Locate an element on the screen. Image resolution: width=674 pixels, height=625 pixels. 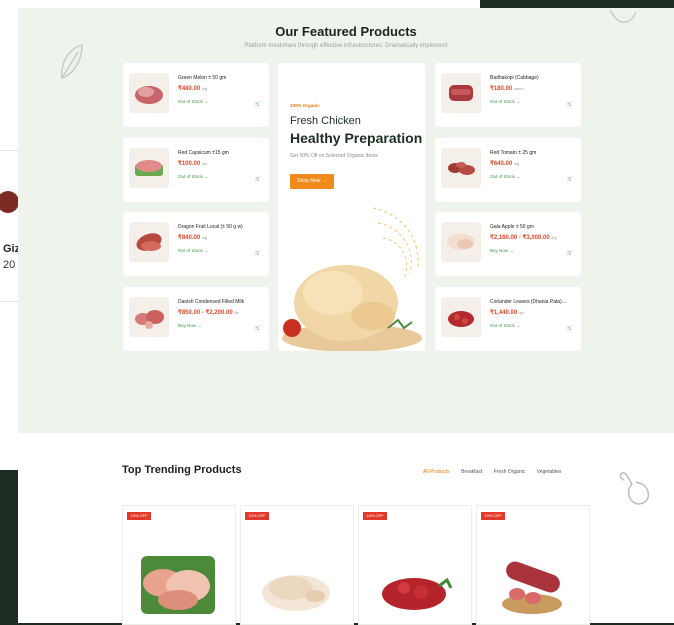
filter-tab-fresh-organic: Fresh Organic is located at coordinates (510, 472).